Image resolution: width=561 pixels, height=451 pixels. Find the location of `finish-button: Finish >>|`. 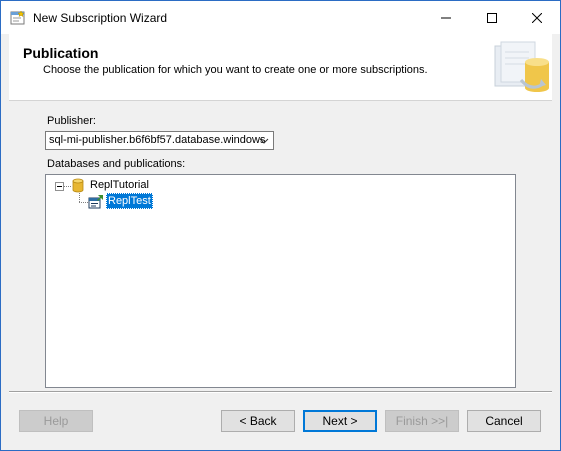

finish-button: Finish >>| is located at coordinates (422, 421).